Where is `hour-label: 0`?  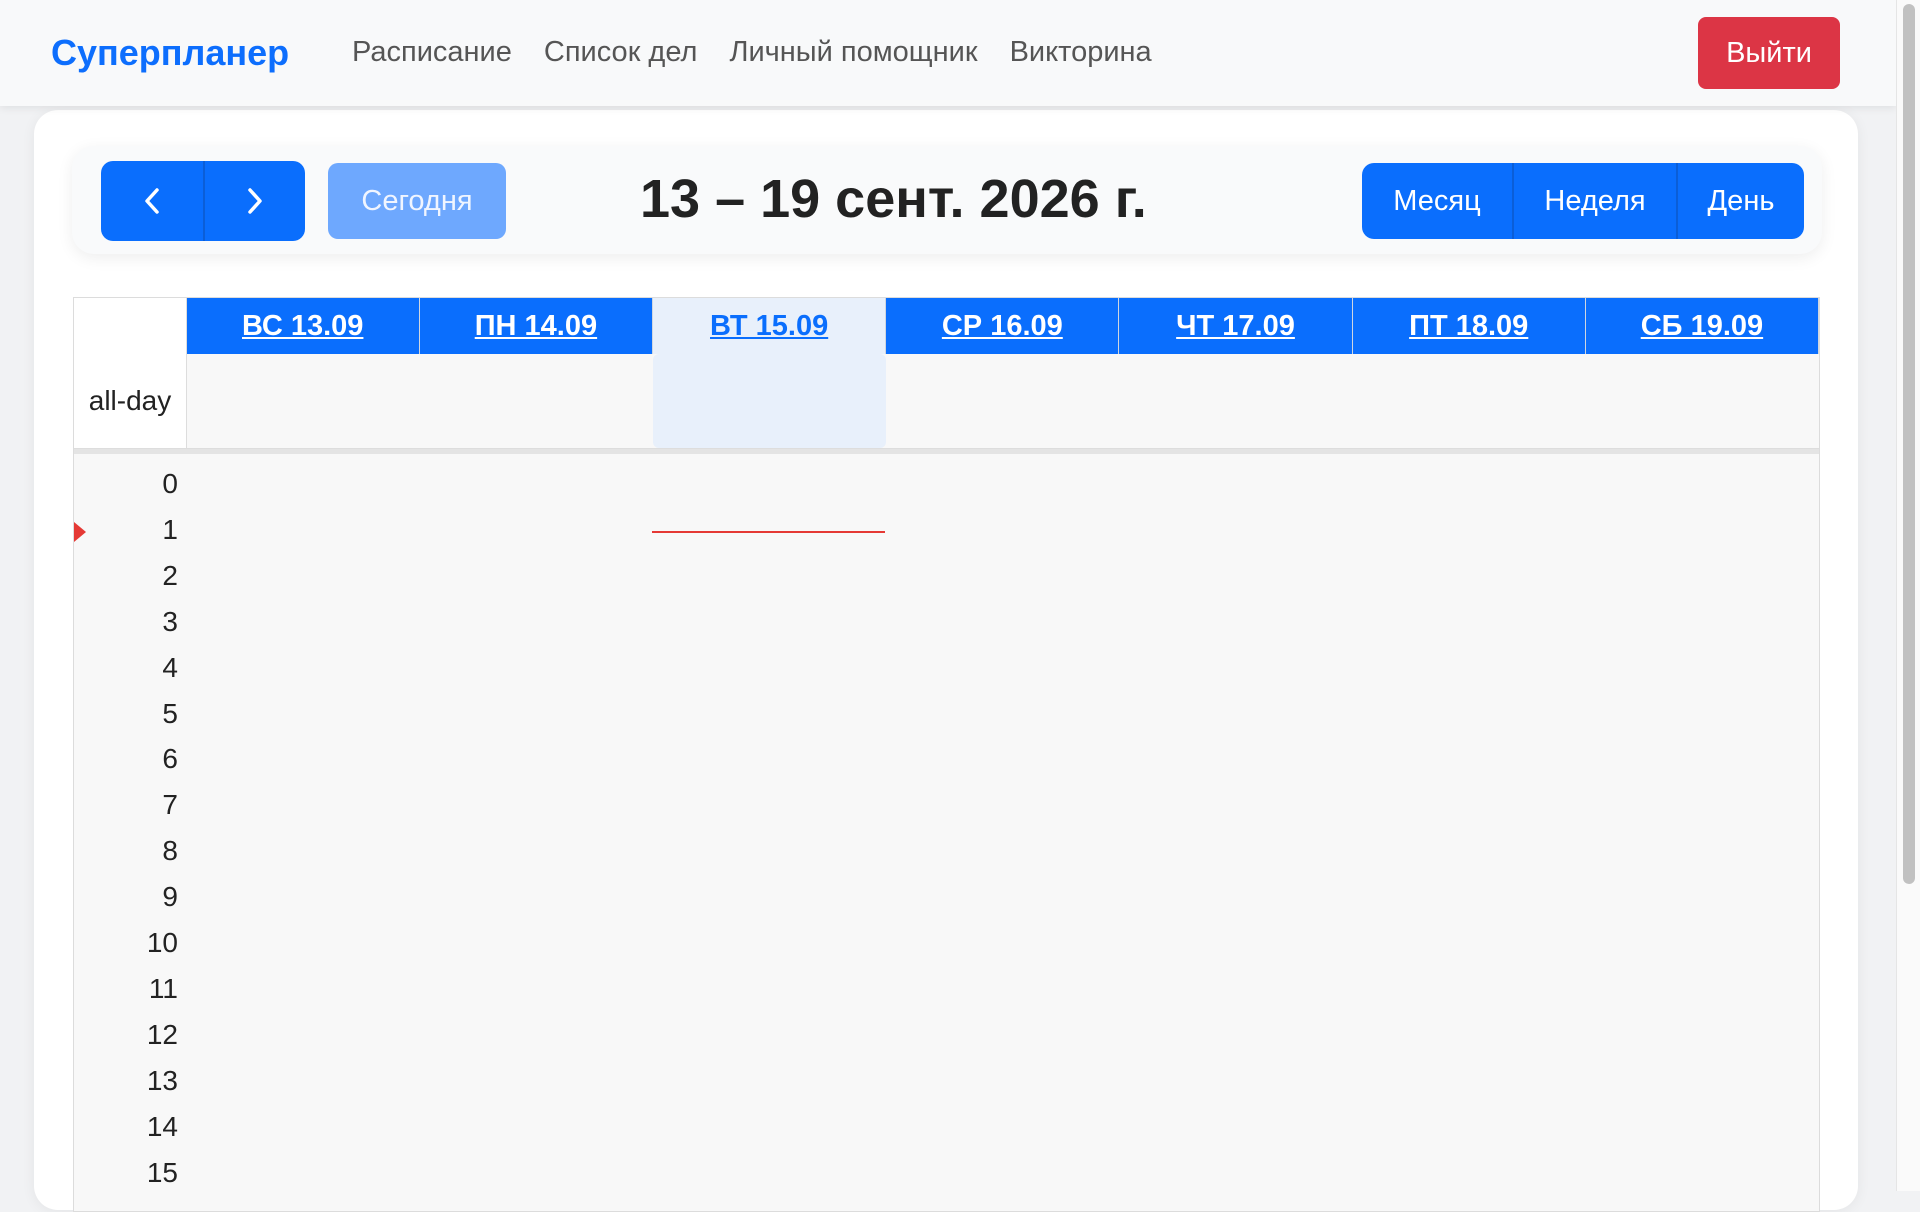 hour-label: 0 is located at coordinates (170, 483).